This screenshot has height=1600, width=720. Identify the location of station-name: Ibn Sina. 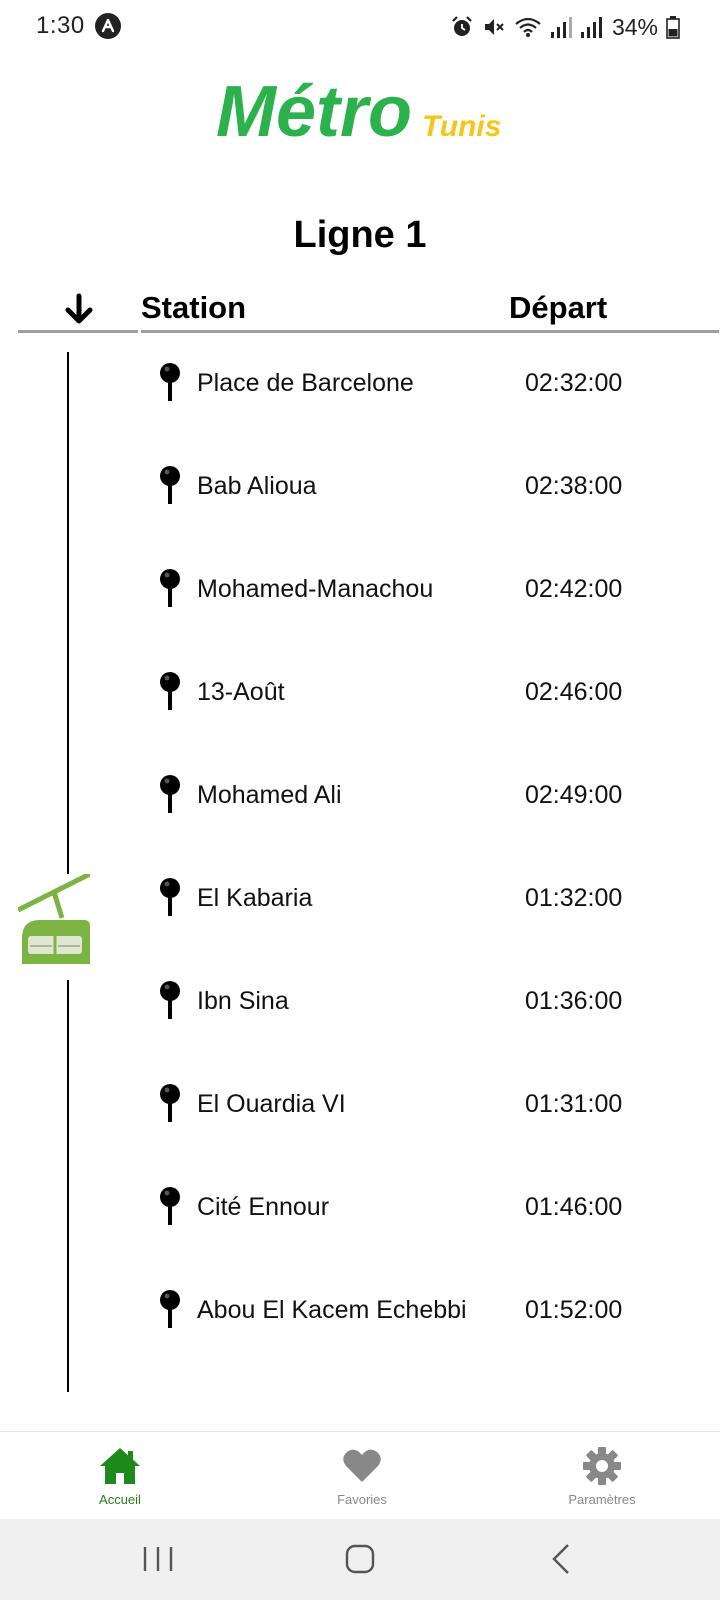
(243, 1001).